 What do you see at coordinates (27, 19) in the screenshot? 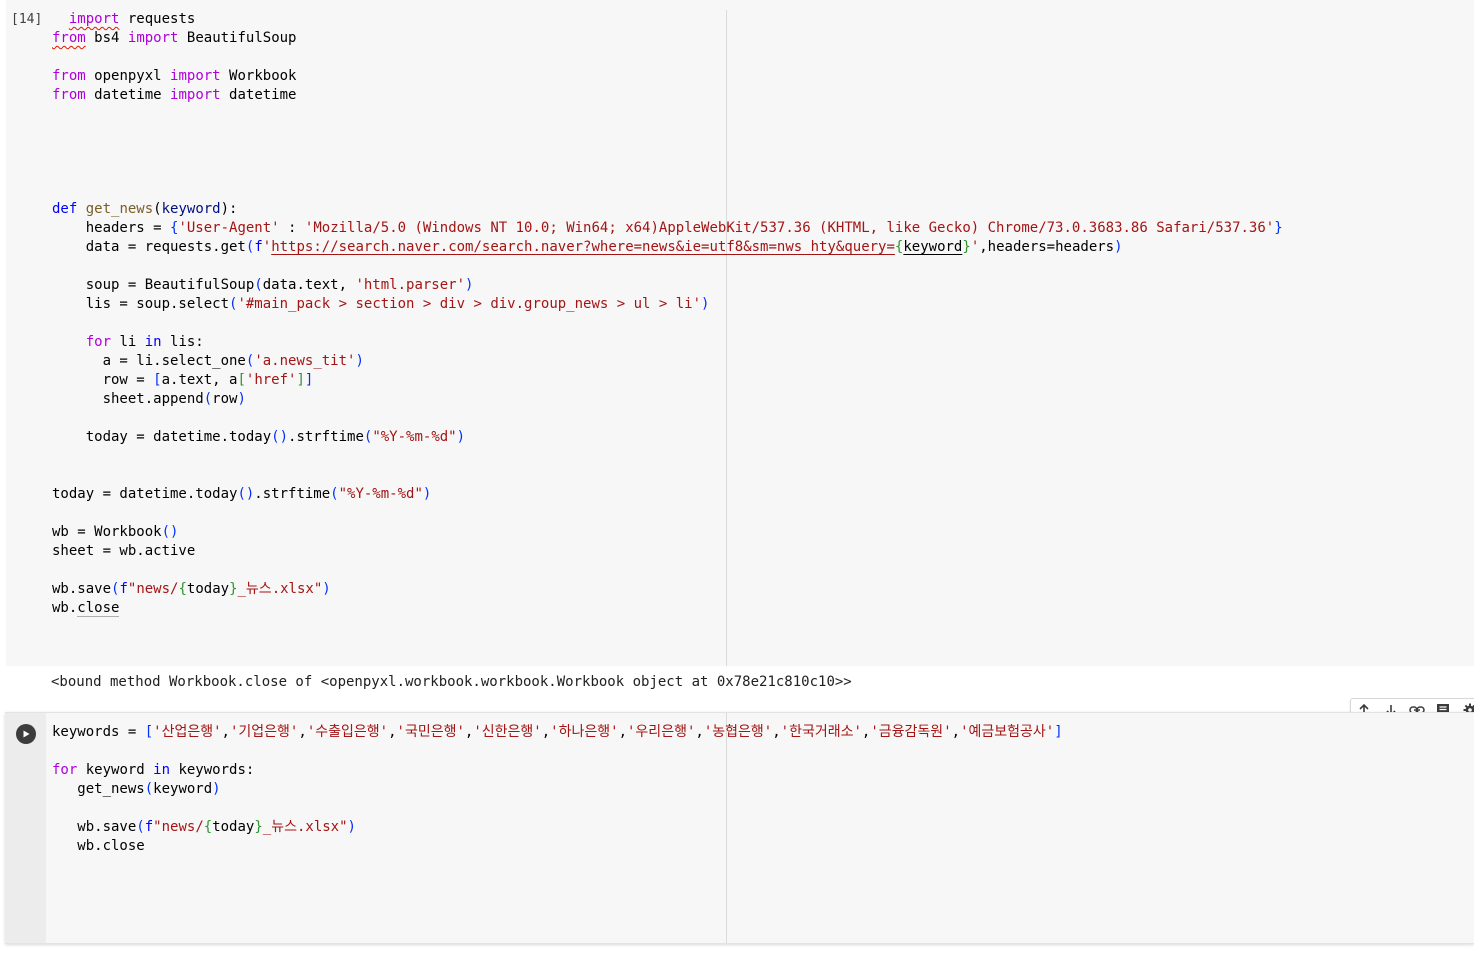
I see `execution-count: [14]` at bounding box center [27, 19].